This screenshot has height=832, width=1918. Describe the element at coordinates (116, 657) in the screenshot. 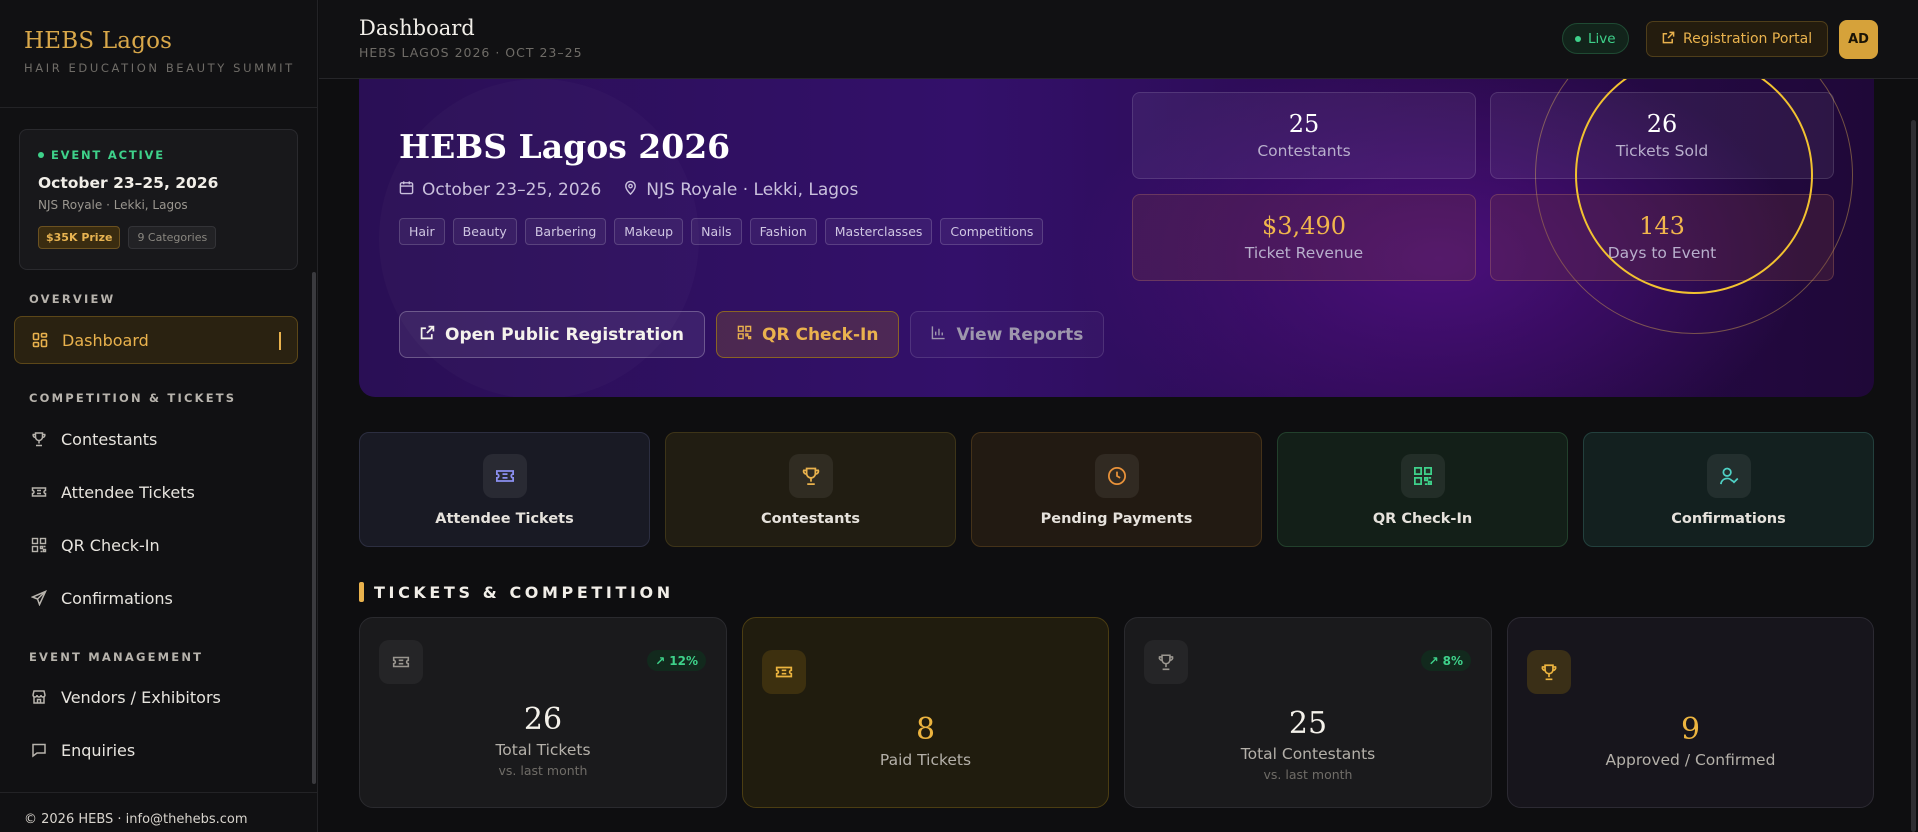

I see `nav-section-event-management: EVENT MANAGEMENT` at that location.